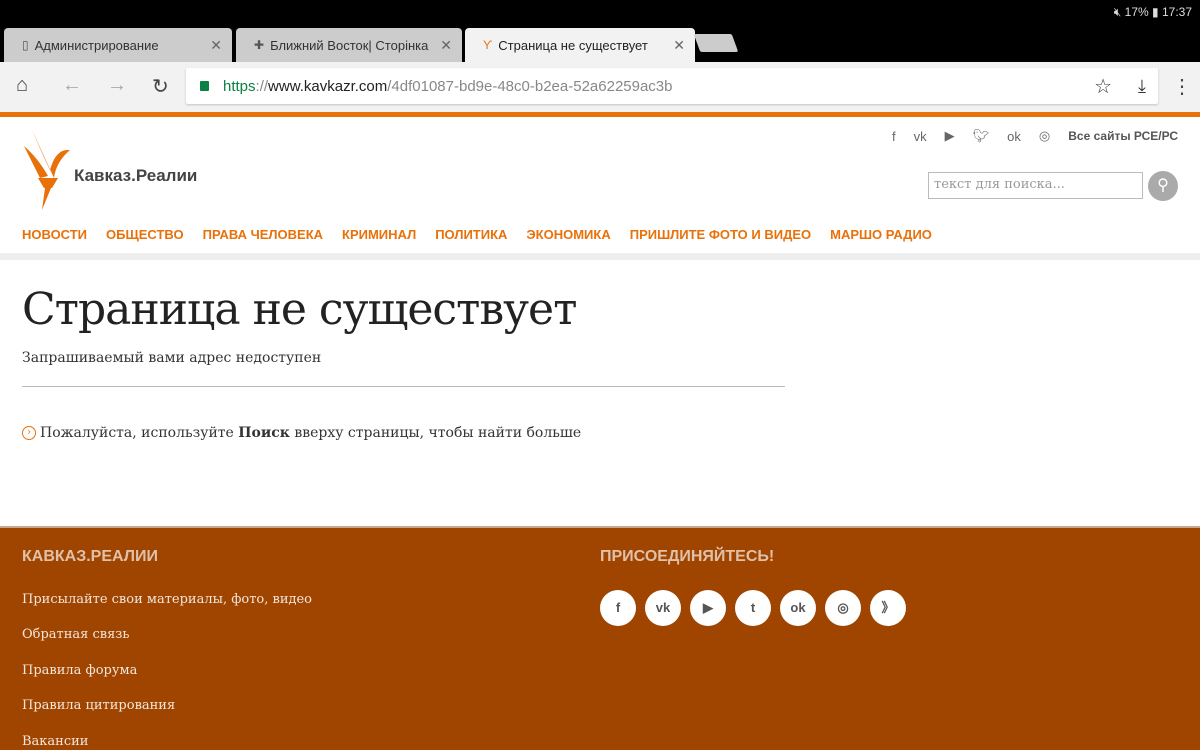 The image size is (1200, 750). I want to click on footer-link: Правила форума, so click(79, 670).